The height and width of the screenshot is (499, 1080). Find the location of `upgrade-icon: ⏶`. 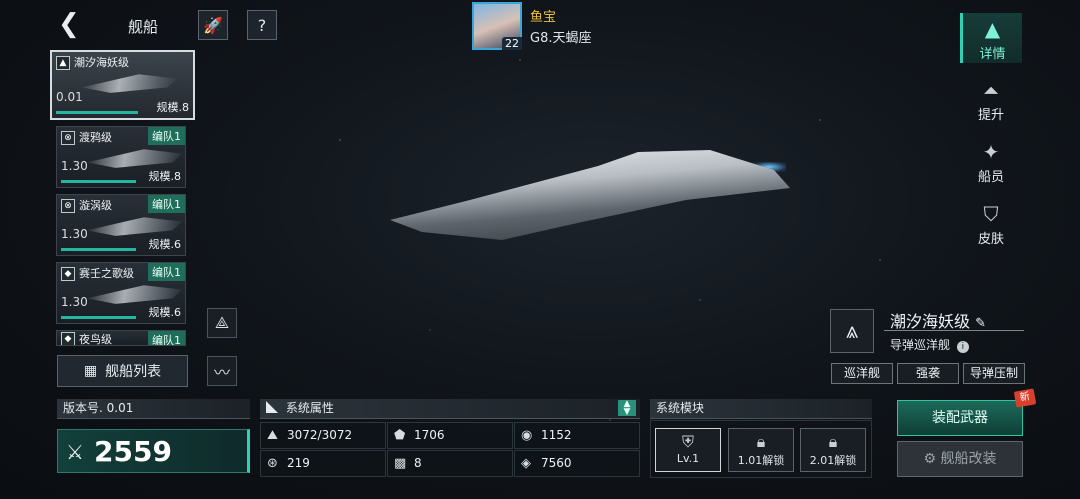

upgrade-icon: ⏶ is located at coordinates (991, 90).